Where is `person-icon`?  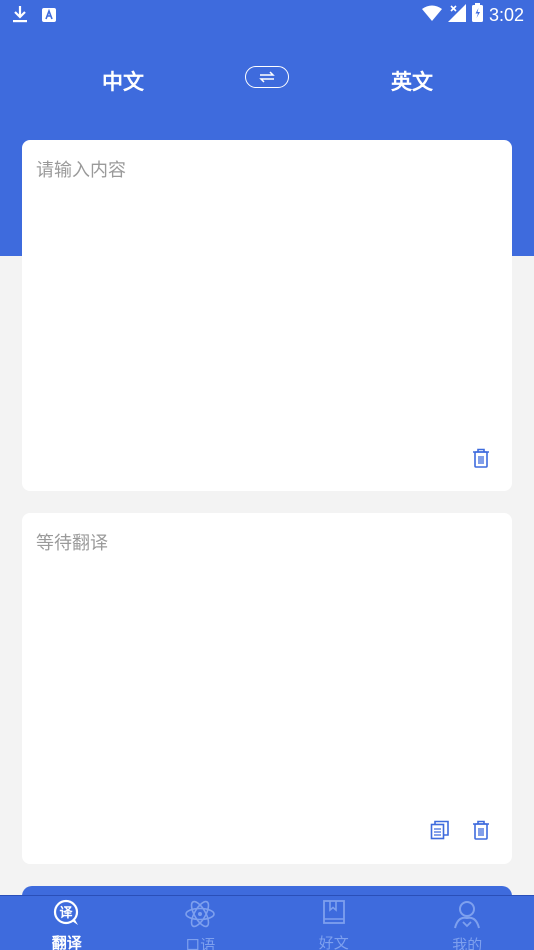
person-icon is located at coordinates (467, 916).